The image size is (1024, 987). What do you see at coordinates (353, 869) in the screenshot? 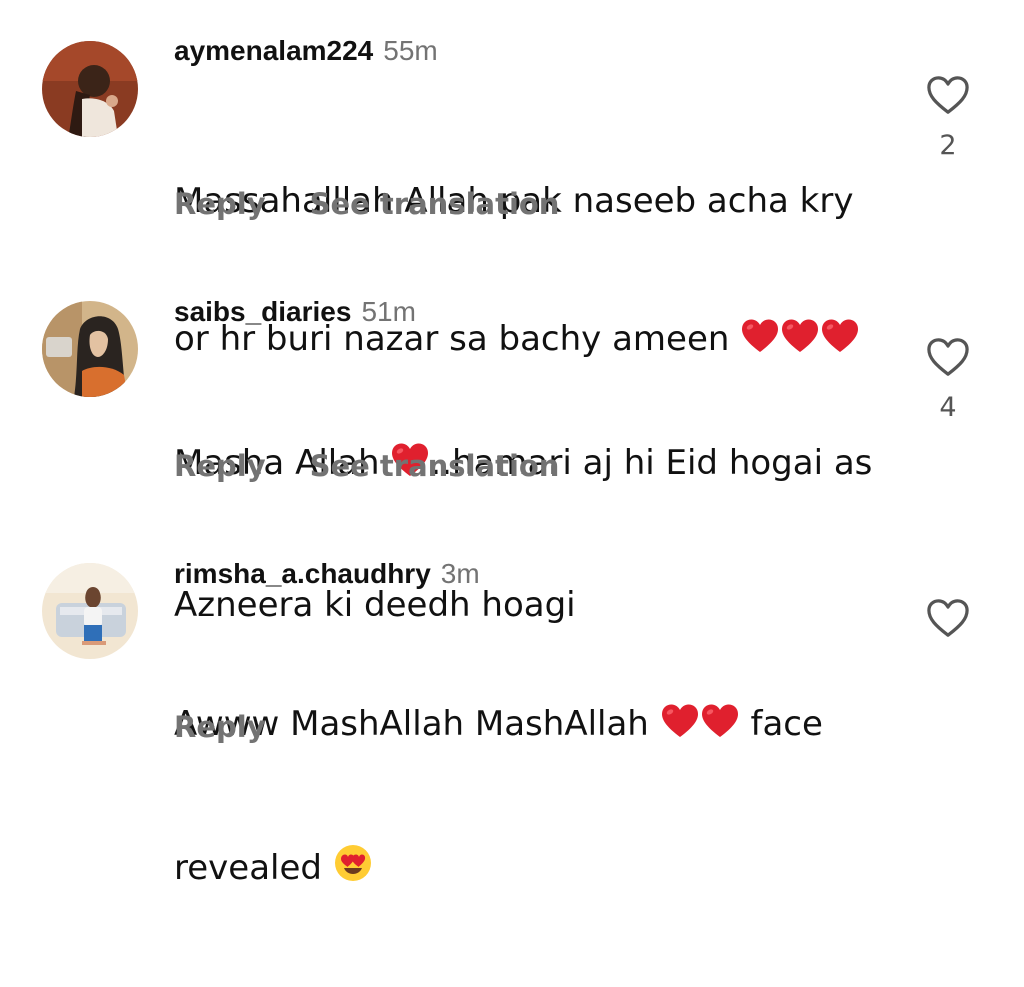
I see `heart-eyes-emoji` at bounding box center [353, 869].